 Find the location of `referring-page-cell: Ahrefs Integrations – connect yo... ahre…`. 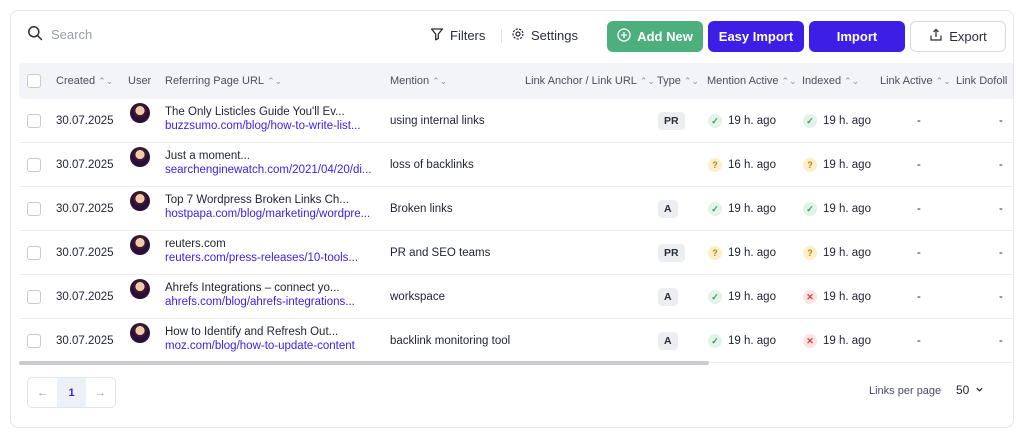

referring-page-cell: Ahrefs Integrations – connect yo... ahre… is located at coordinates (260, 295).